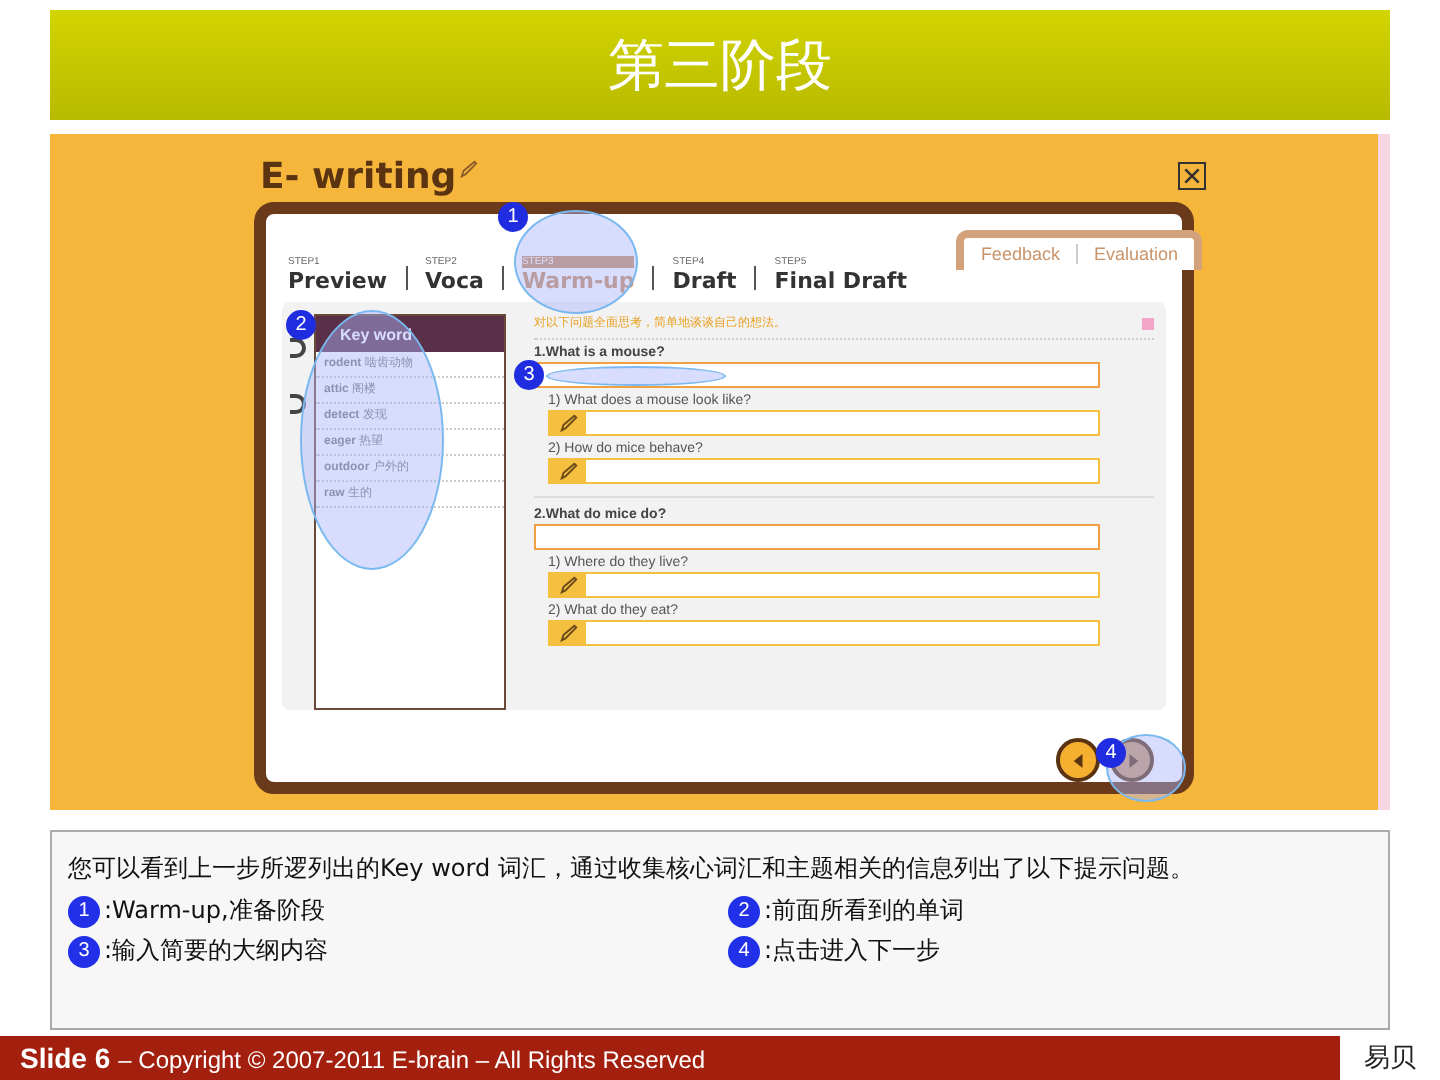 Image resolution: width=1440 pixels, height=1080 pixels. Describe the element at coordinates (1135, 254) in the screenshot. I see `side-tab: Evaluation` at that location.